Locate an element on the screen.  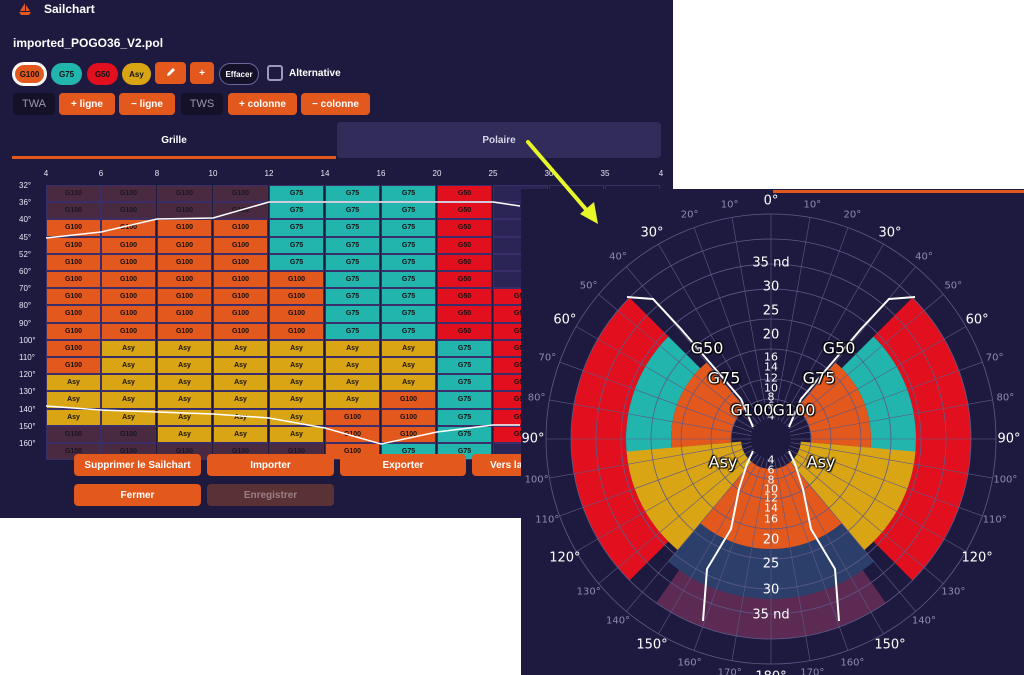
twa-input: TWA is located at coordinates (34, 104).